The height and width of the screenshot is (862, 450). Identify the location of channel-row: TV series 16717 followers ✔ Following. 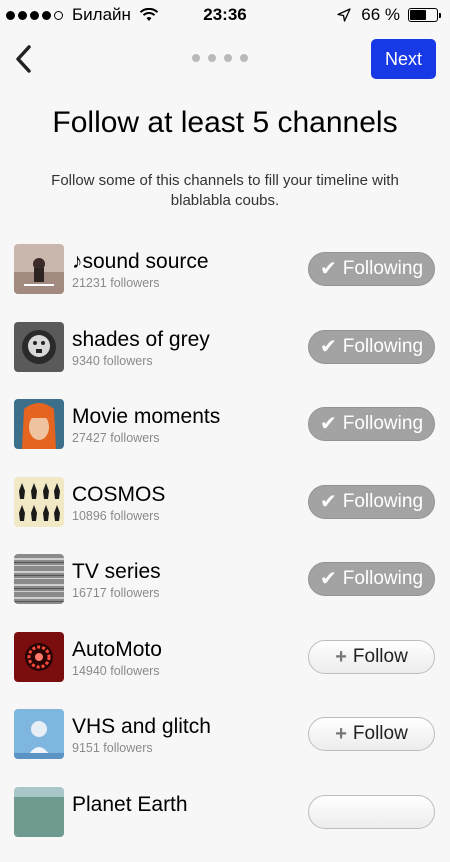
(225, 591).